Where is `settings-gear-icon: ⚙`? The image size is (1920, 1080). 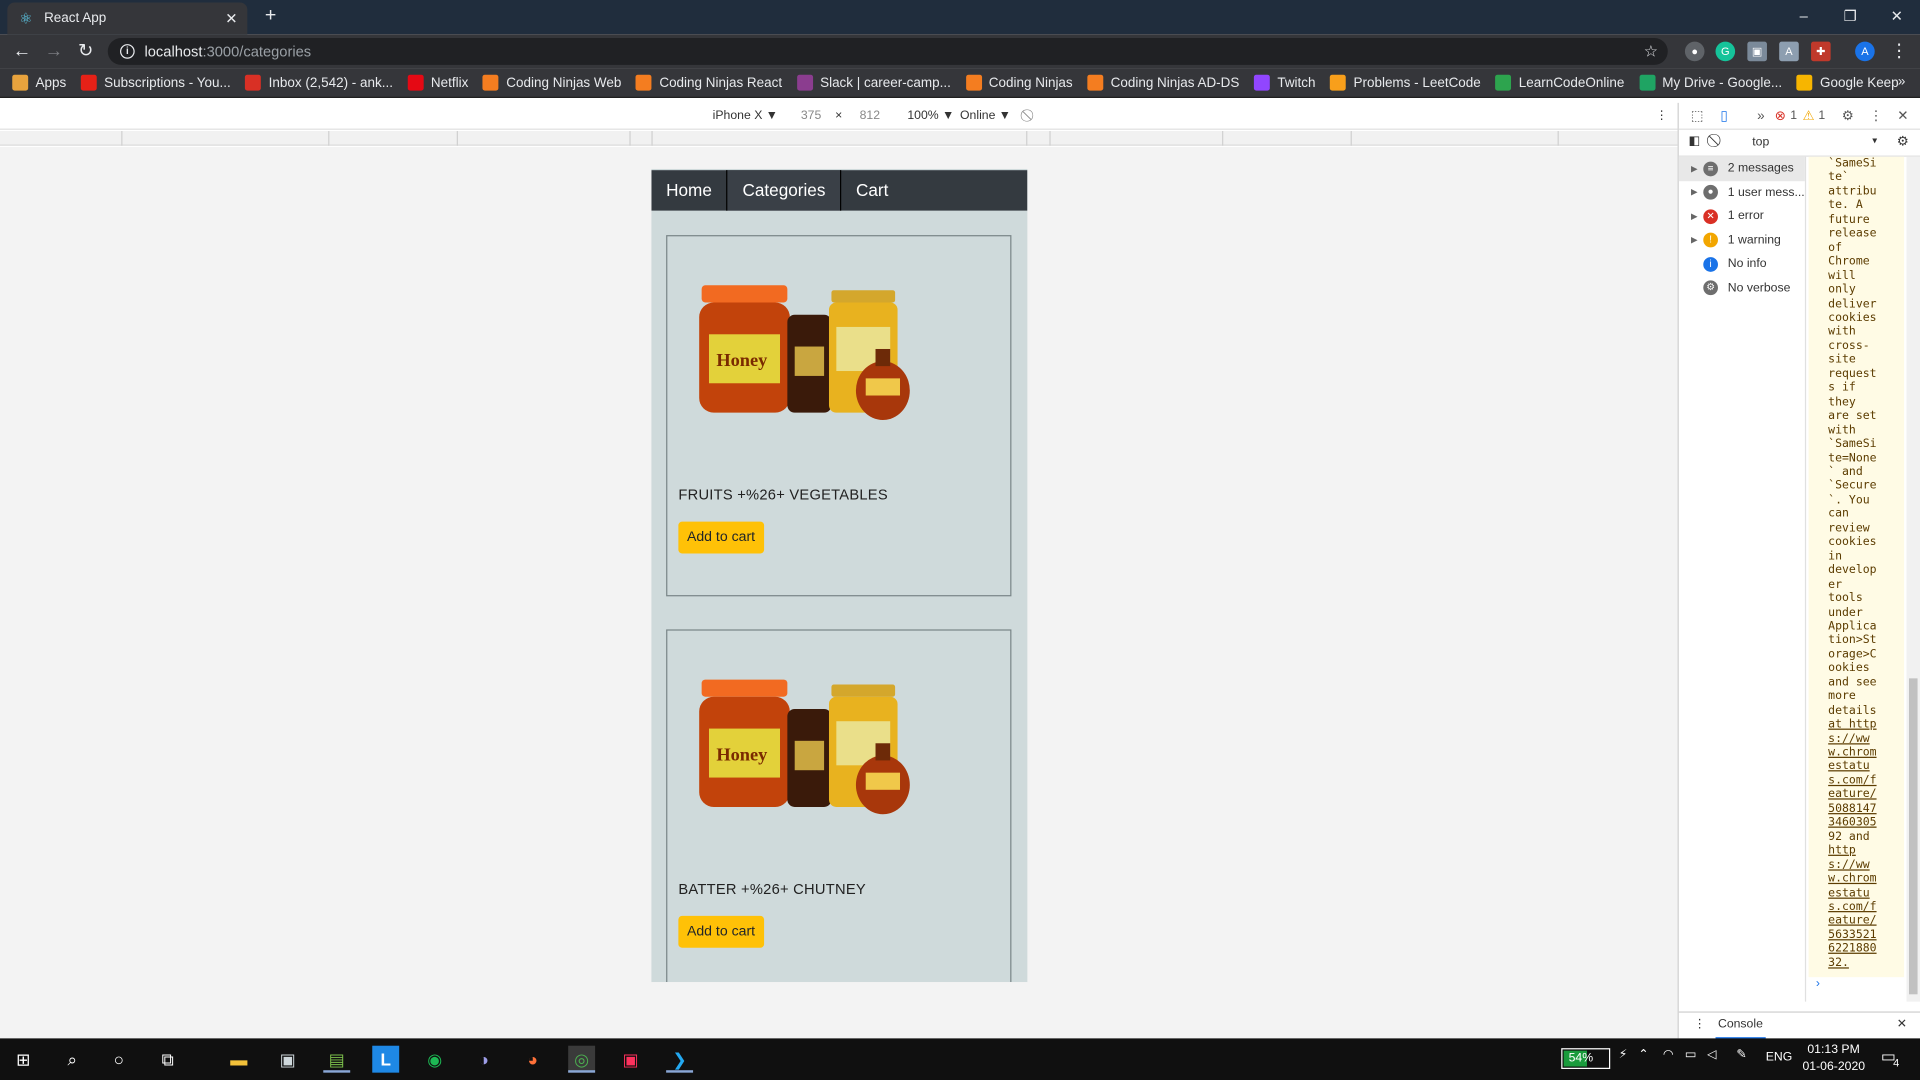 settings-gear-icon: ⚙ is located at coordinates (1847, 116).